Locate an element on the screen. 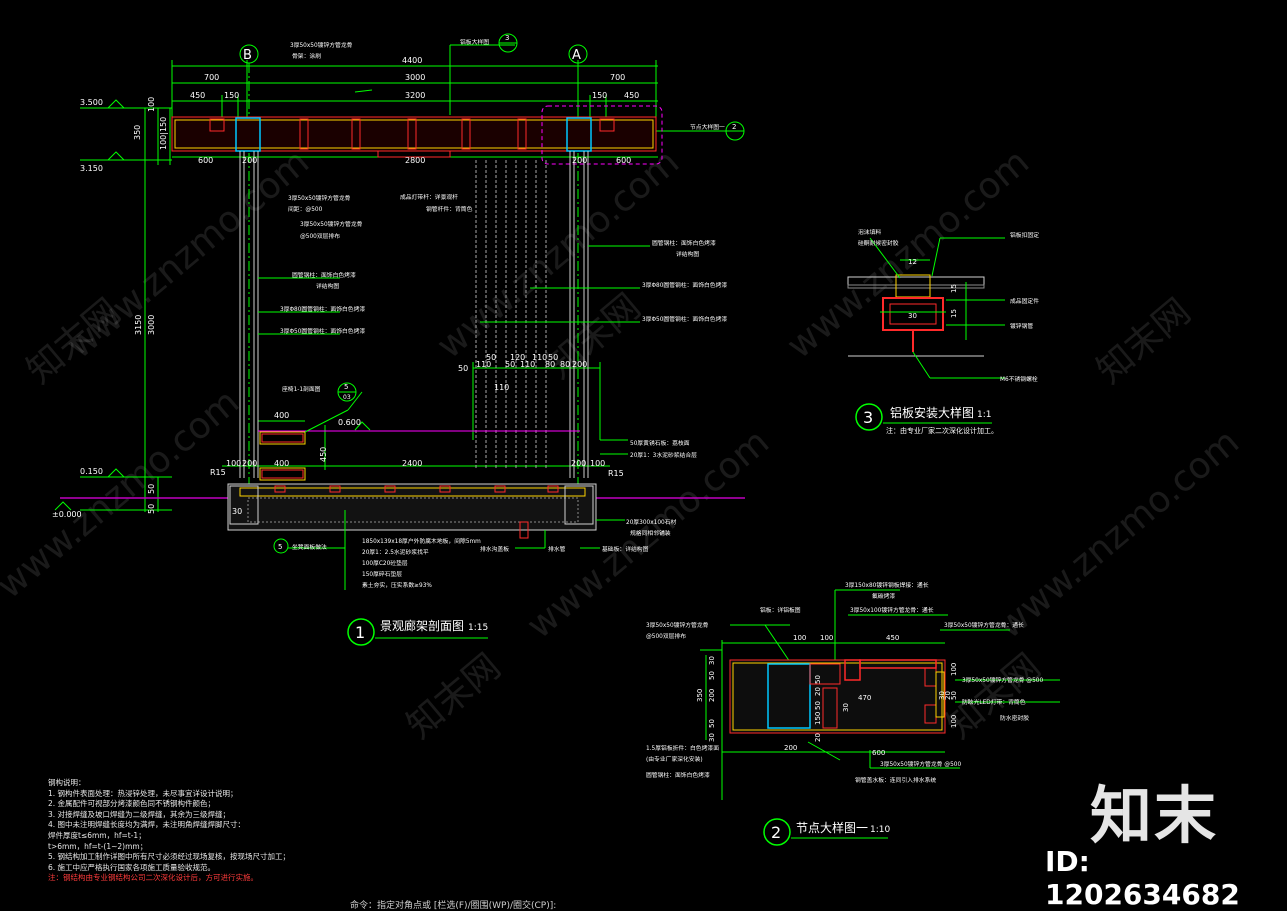  dim: 350 is located at coordinates (700, 695).